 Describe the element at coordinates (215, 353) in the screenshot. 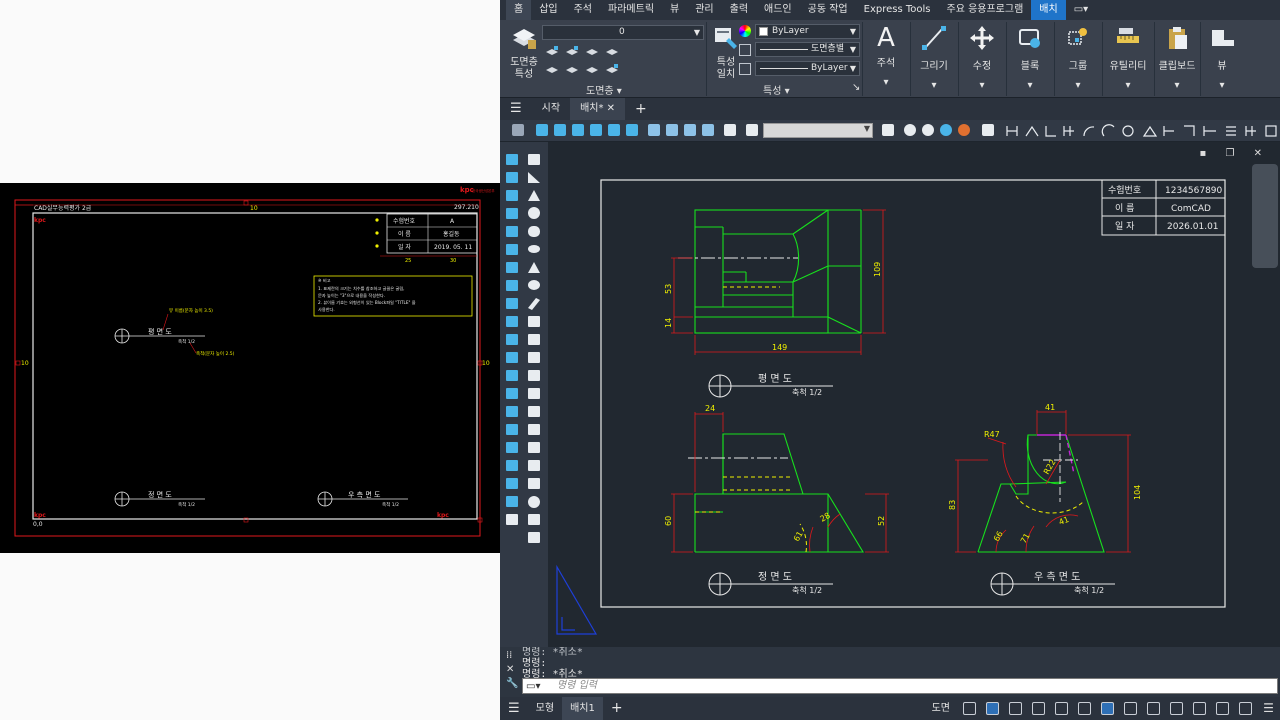

I see `svg-text: 축척(문자 높이 2.5)` at that location.